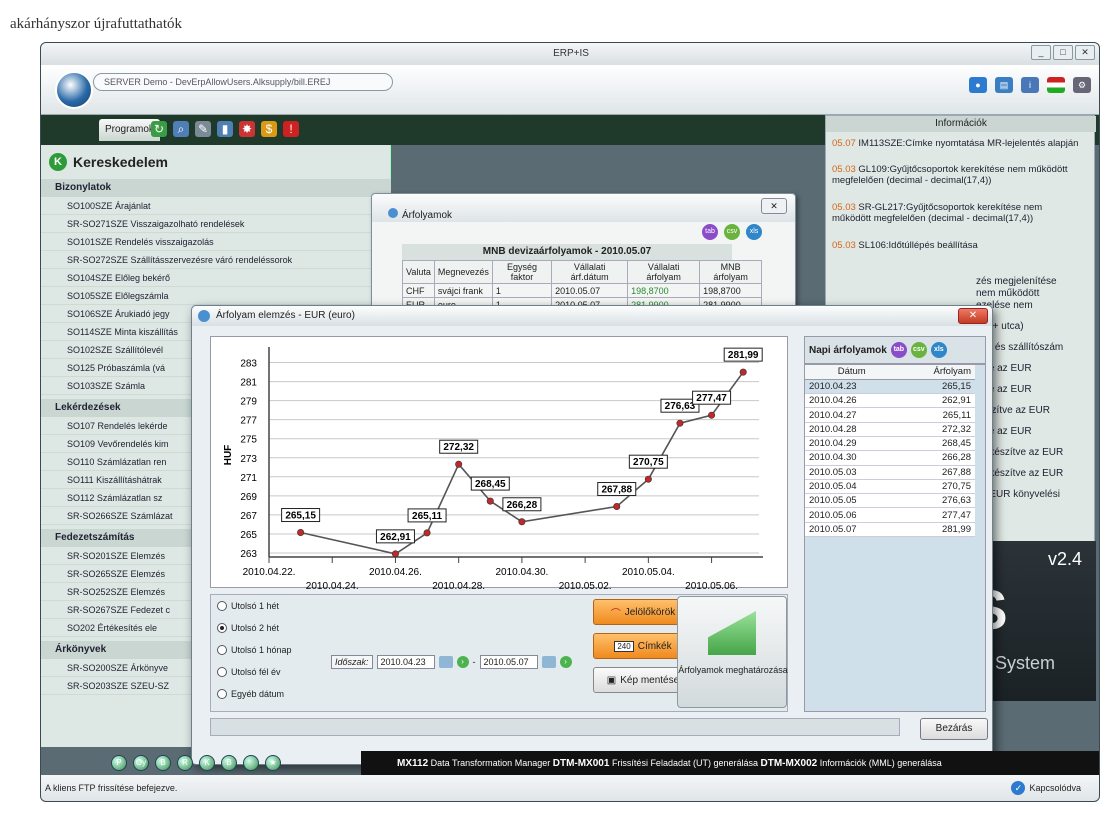 This screenshot has width=1110, height=815. What do you see at coordinates (852, 501) in the screenshot?
I see `daily-date: 2010.05.05` at bounding box center [852, 501].